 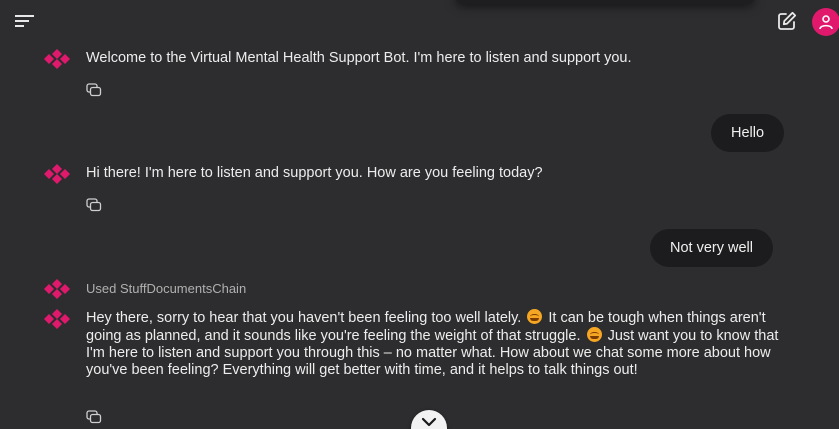 What do you see at coordinates (711, 248) in the screenshot?
I see `user-message-bubble: Not very well` at bounding box center [711, 248].